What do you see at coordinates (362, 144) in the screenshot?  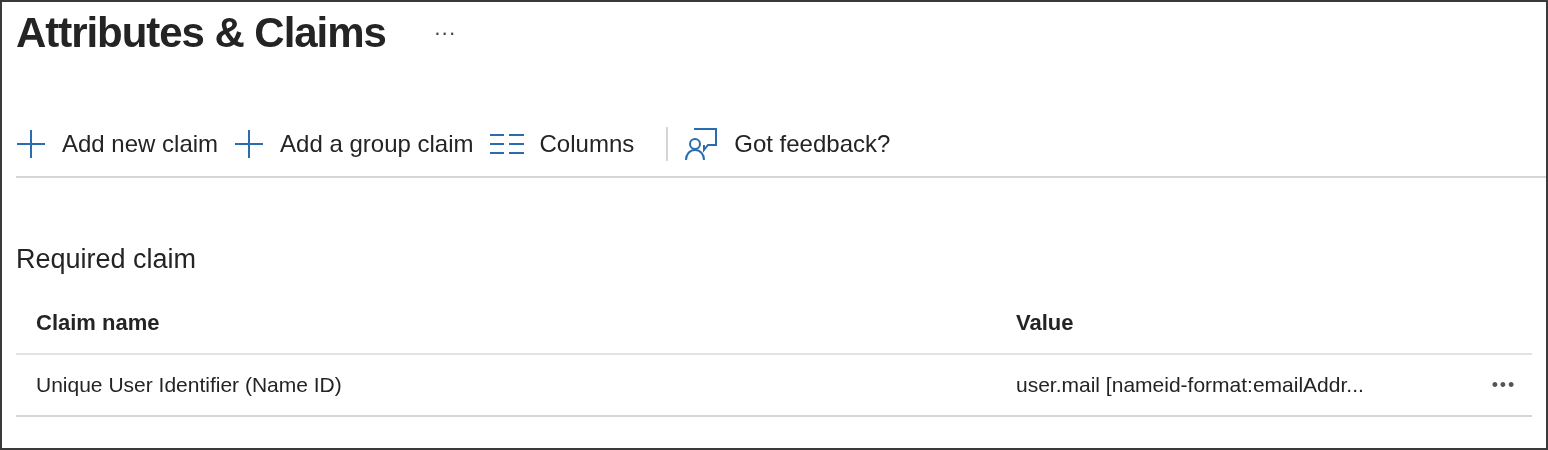 I see `add-button: Add a group claim` at bounding box center [362, 144].